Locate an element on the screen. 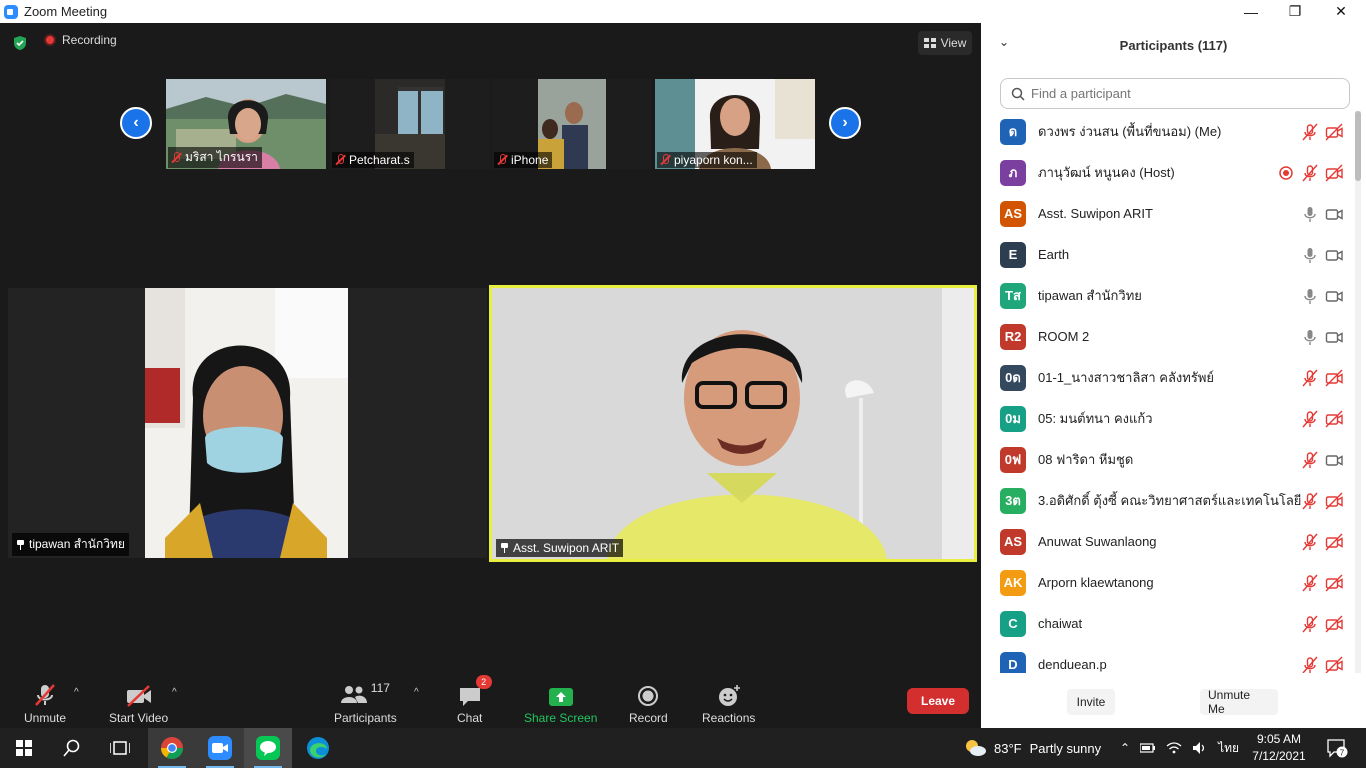 The height and width of the screenshot is (768, 1366). participant-row: Cchaiwat is located at coordinates (1167, 623).